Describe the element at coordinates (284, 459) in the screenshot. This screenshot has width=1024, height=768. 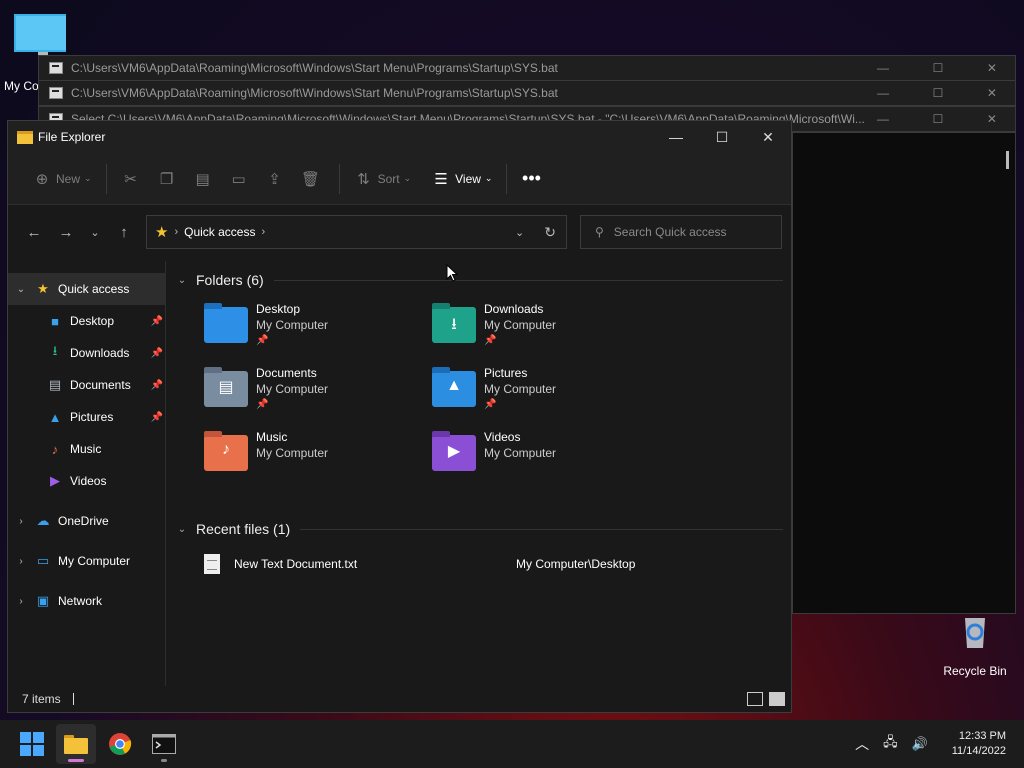
I see `folder-tile-music: ♪ Music My Computer` at that location.